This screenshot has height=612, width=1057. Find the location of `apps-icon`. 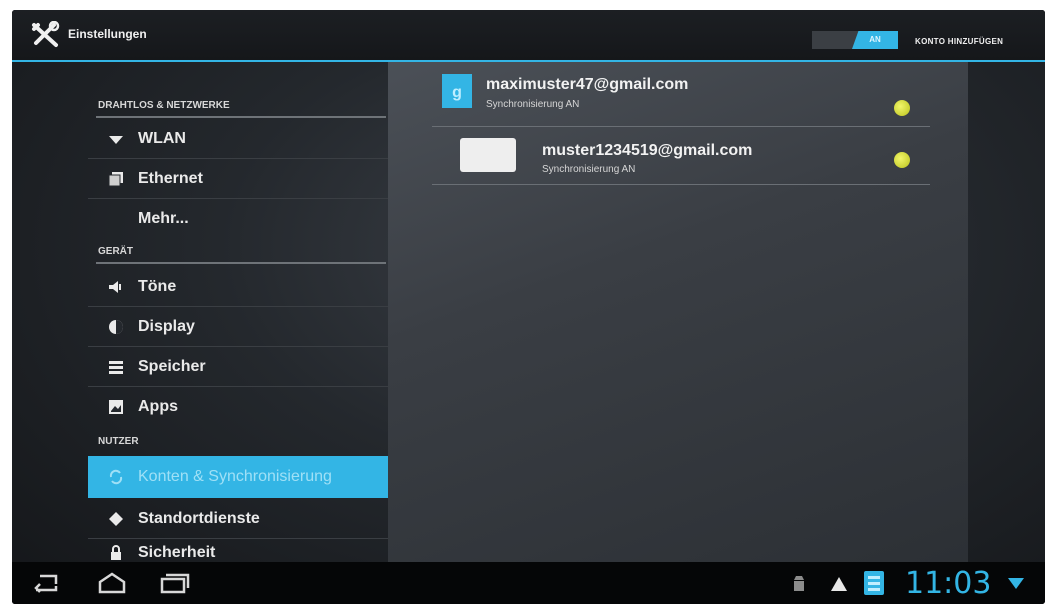

apps-icon is located at coordinates (116, 407).